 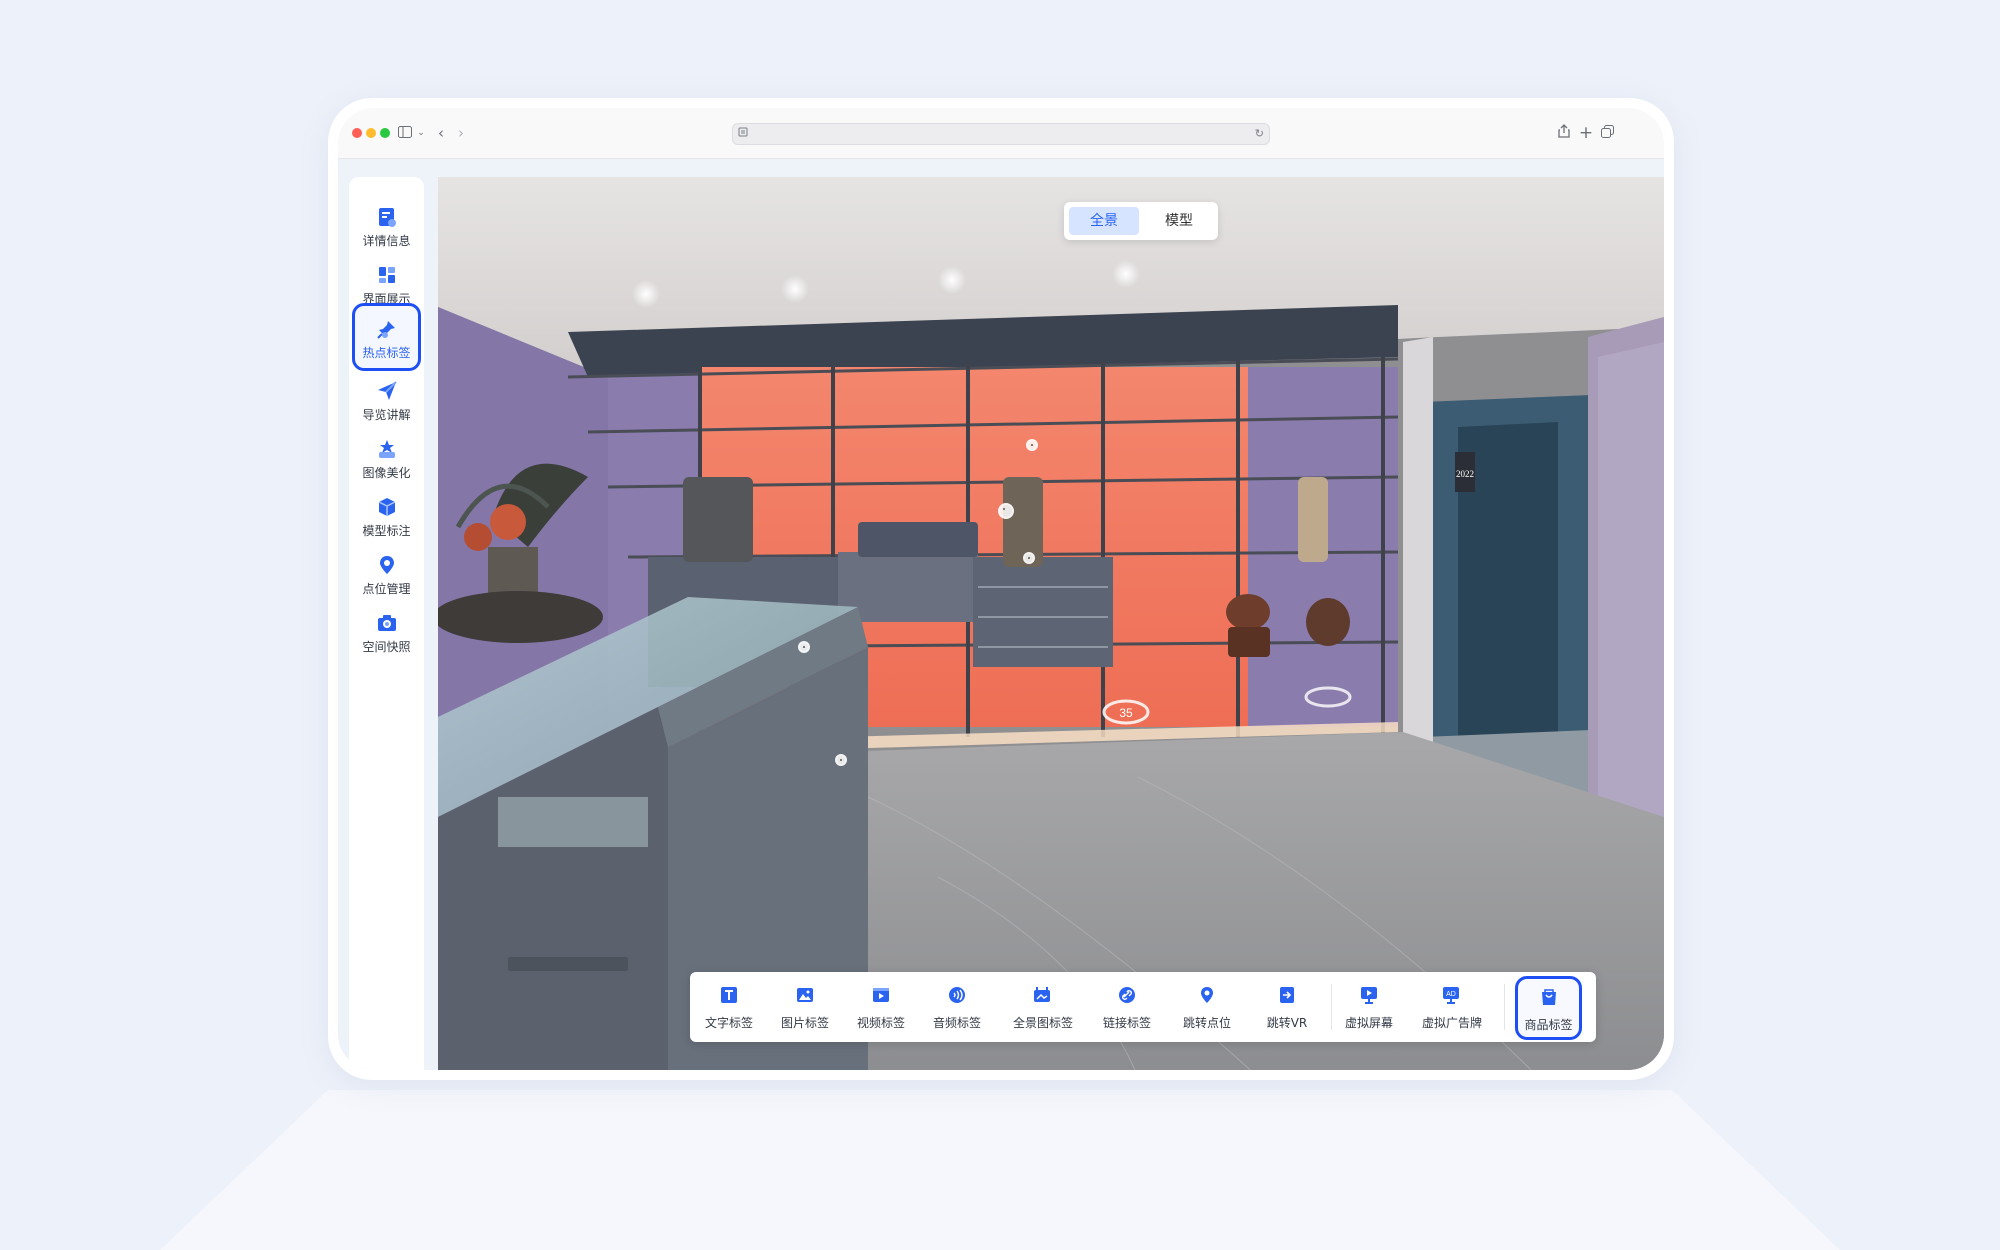 What do you see at coordinates (1141, 221) in the screenshot?
I see `view-mode-toggle: 全景 模型` at bounding box center [1141, 221].